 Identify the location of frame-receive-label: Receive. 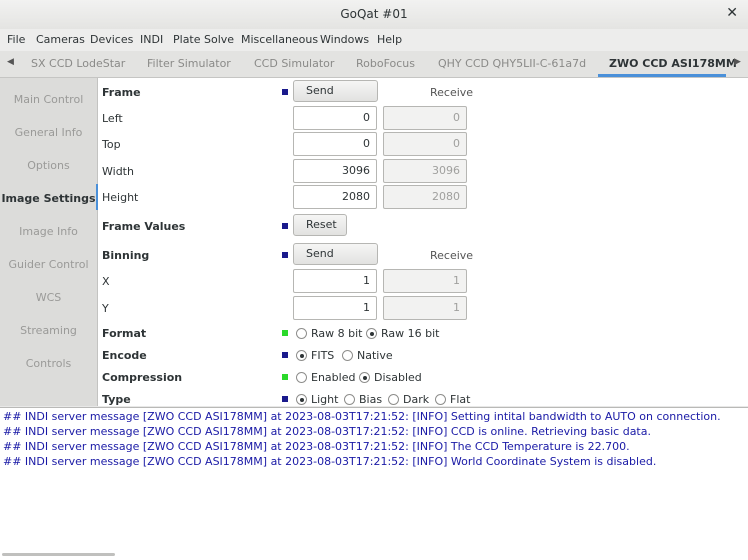
(452, 92).